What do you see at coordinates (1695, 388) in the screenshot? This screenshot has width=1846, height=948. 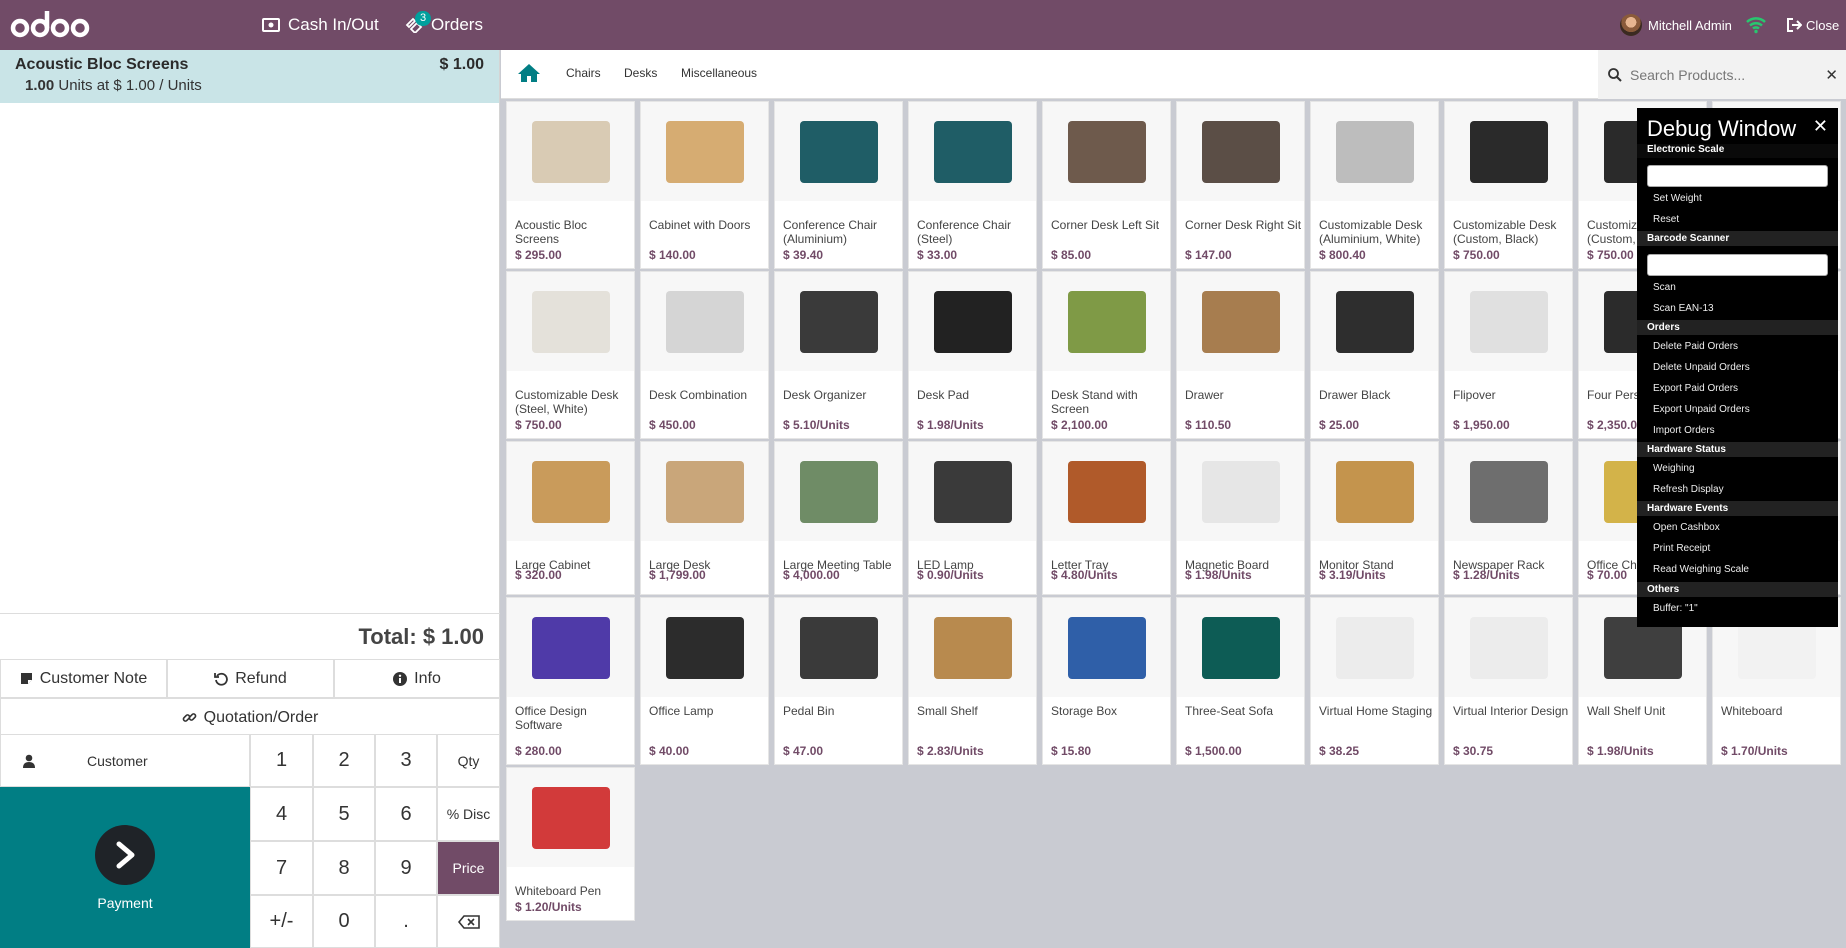 I see `export-paid-orders-button: Export Paid Orders` at bounding box center [1695, 388].